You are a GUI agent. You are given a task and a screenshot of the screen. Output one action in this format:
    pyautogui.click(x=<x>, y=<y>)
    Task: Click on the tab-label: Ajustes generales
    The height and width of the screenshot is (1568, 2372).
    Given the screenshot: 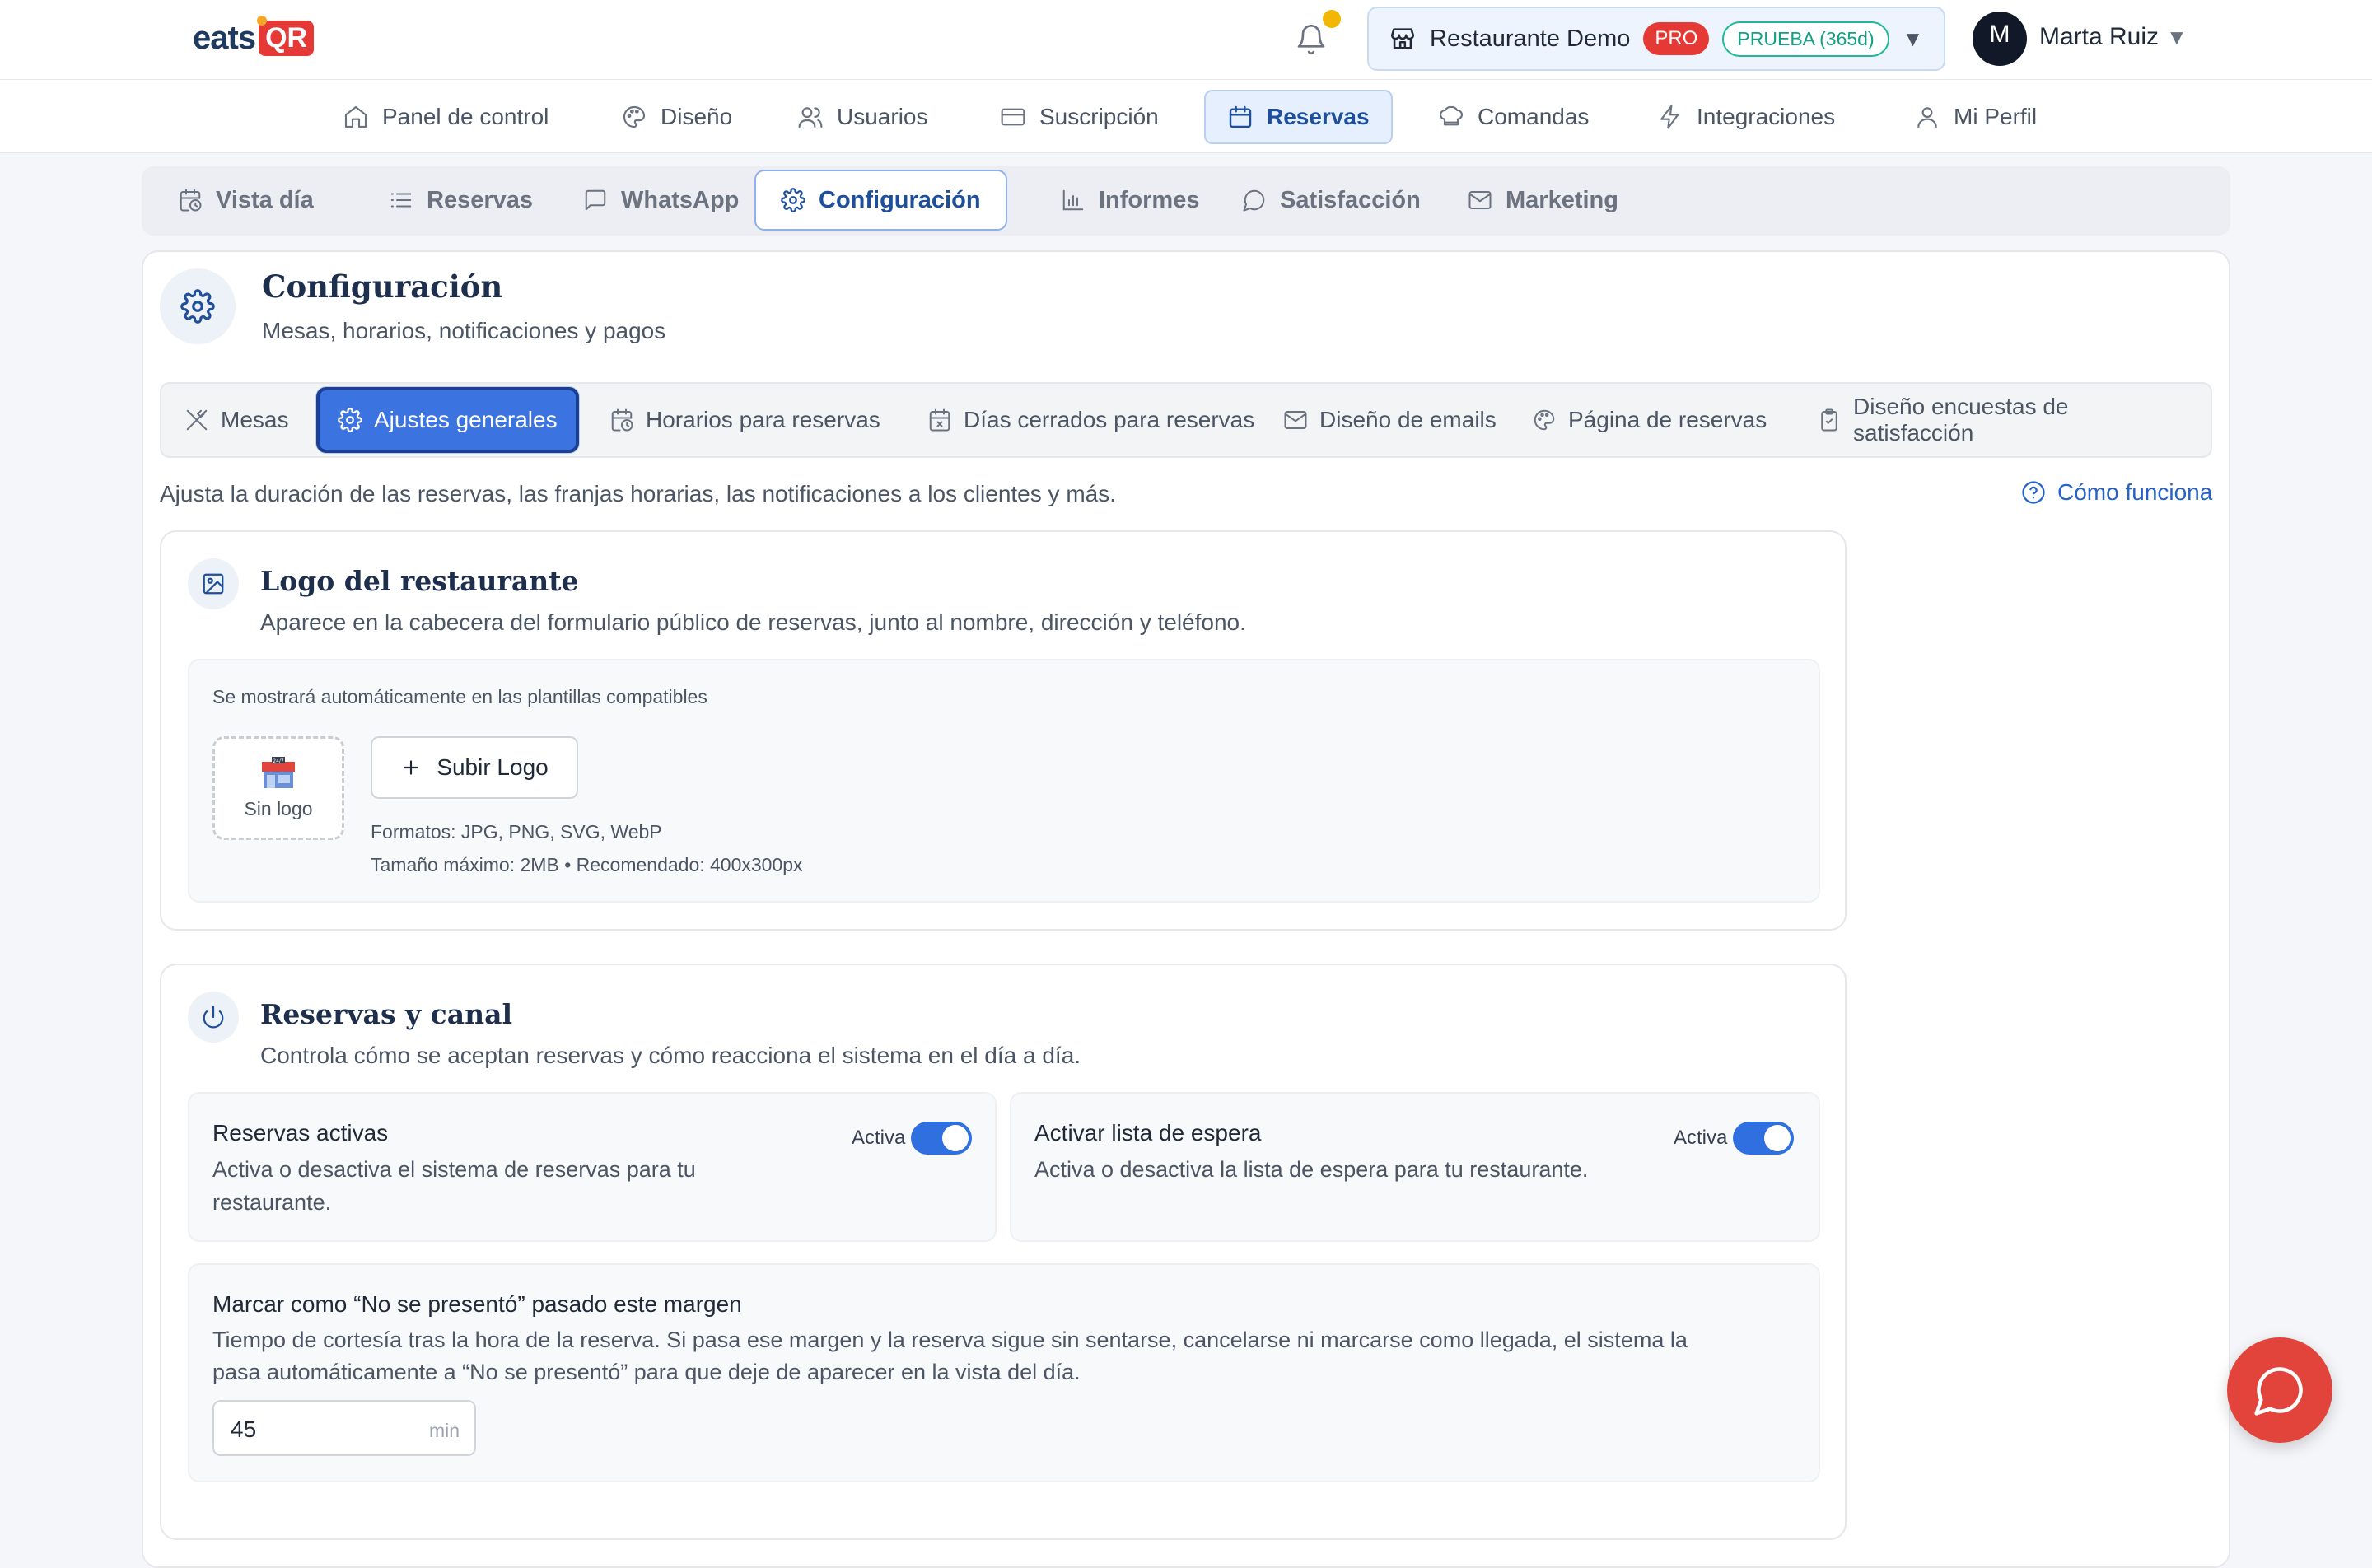 What is the action you would take?
    pyautogui.click(x=466, y=419)
    